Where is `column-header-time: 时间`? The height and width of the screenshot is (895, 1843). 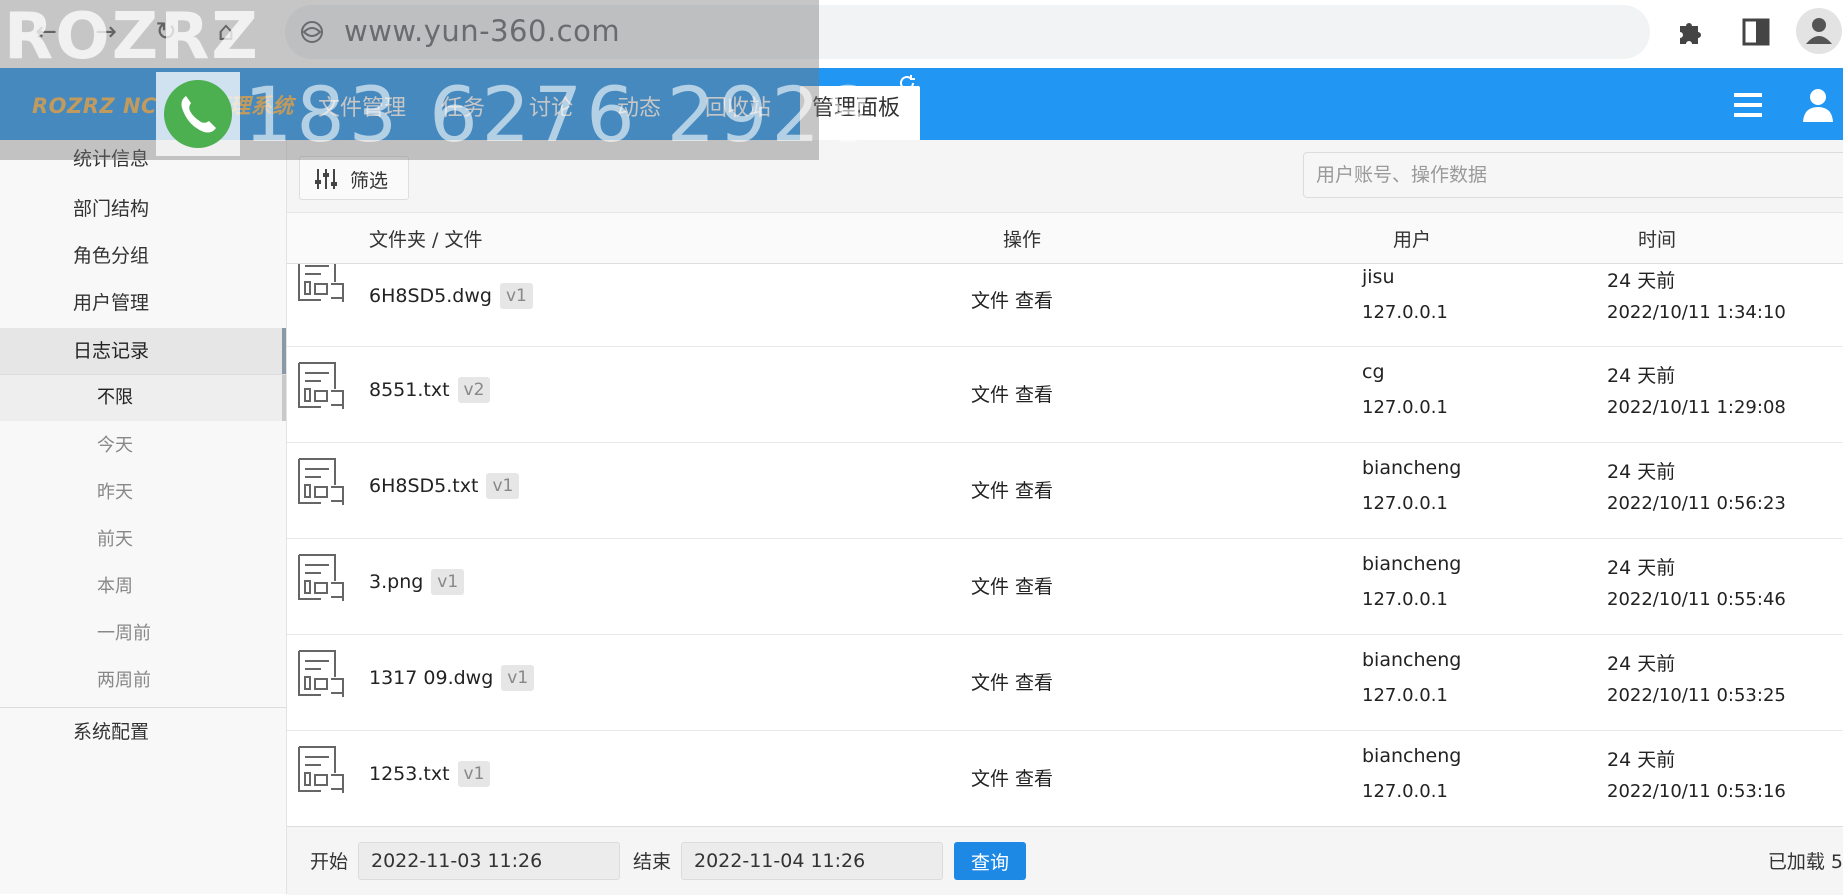 column-header-time: 时间 is located at coordinates (1657, 238).